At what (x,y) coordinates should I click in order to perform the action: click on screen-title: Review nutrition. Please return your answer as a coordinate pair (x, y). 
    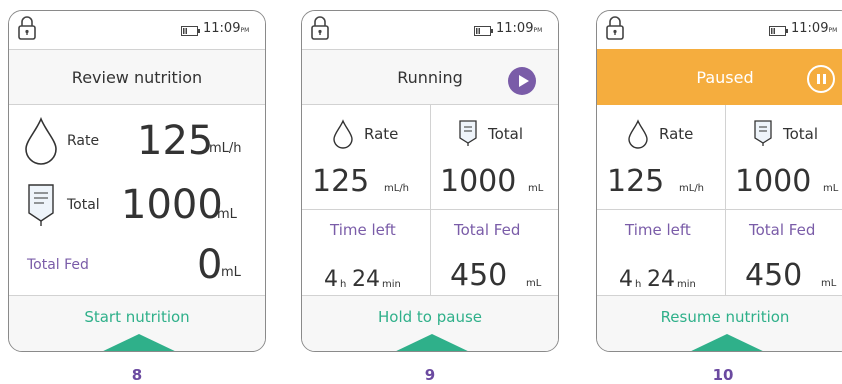
    Looking at the image, I should click on (137, 77).